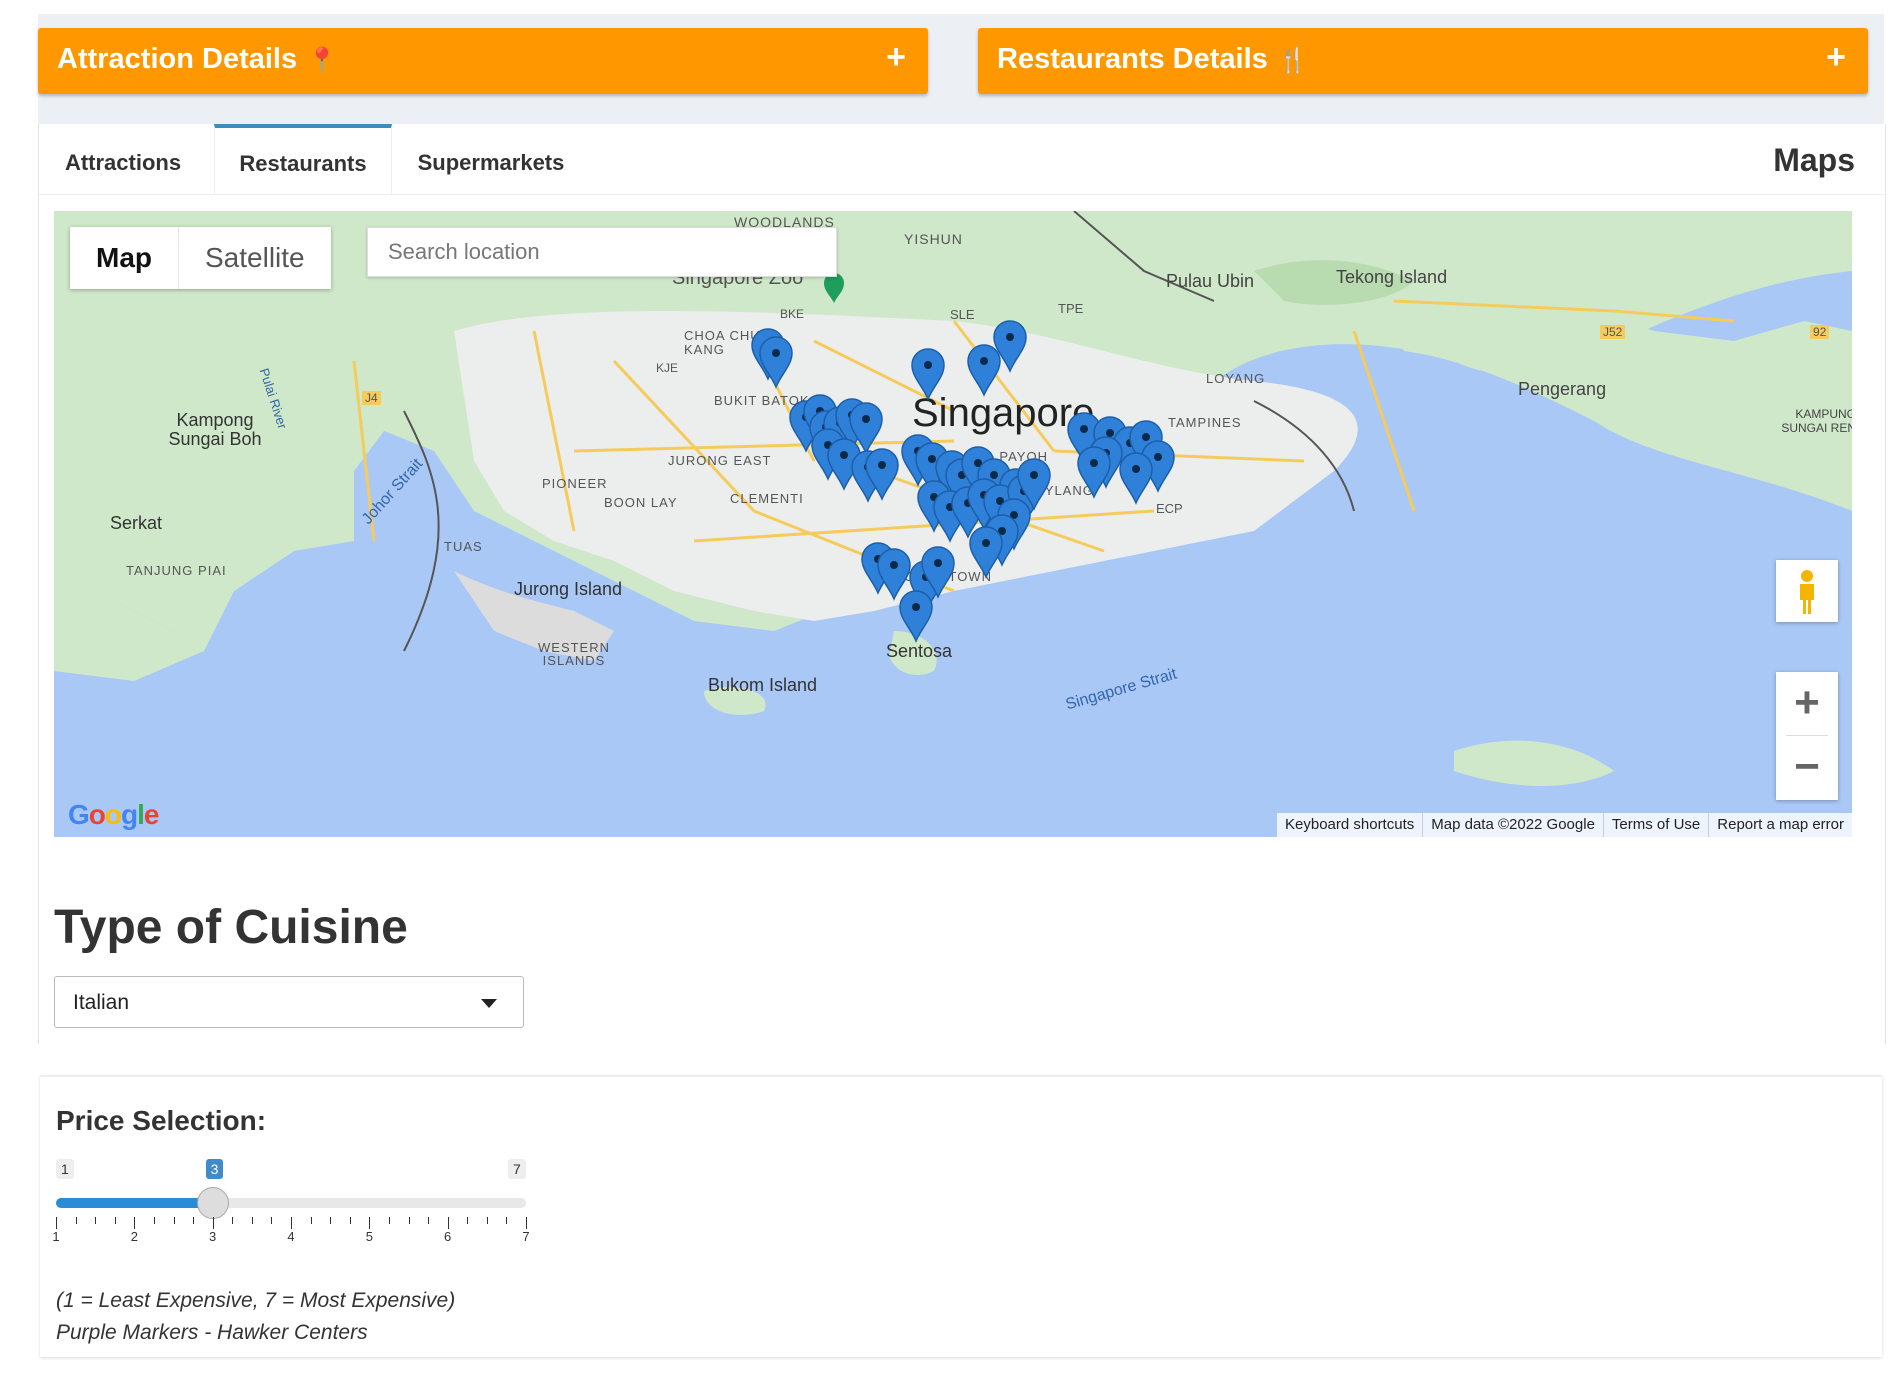 Image resolution: width=1892 pixels, height=1382 pixels. Describe the element at coordinates (231, 927) in the screenshot. I see `cuisine-heading: Type of Cuisine` at that location.